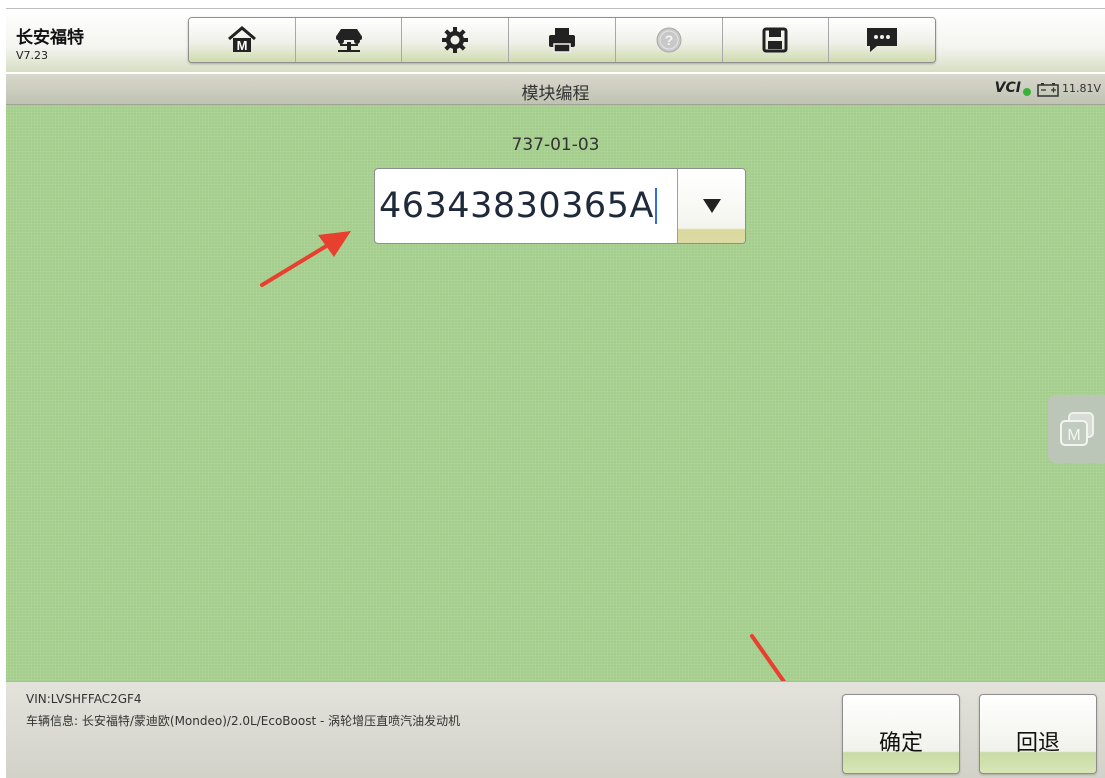 Image resolution: width=1105 pixels, height=778 pixels. I want to click on vin-text: VIN:LVSHFFAC2GF4, so click(84, 699).